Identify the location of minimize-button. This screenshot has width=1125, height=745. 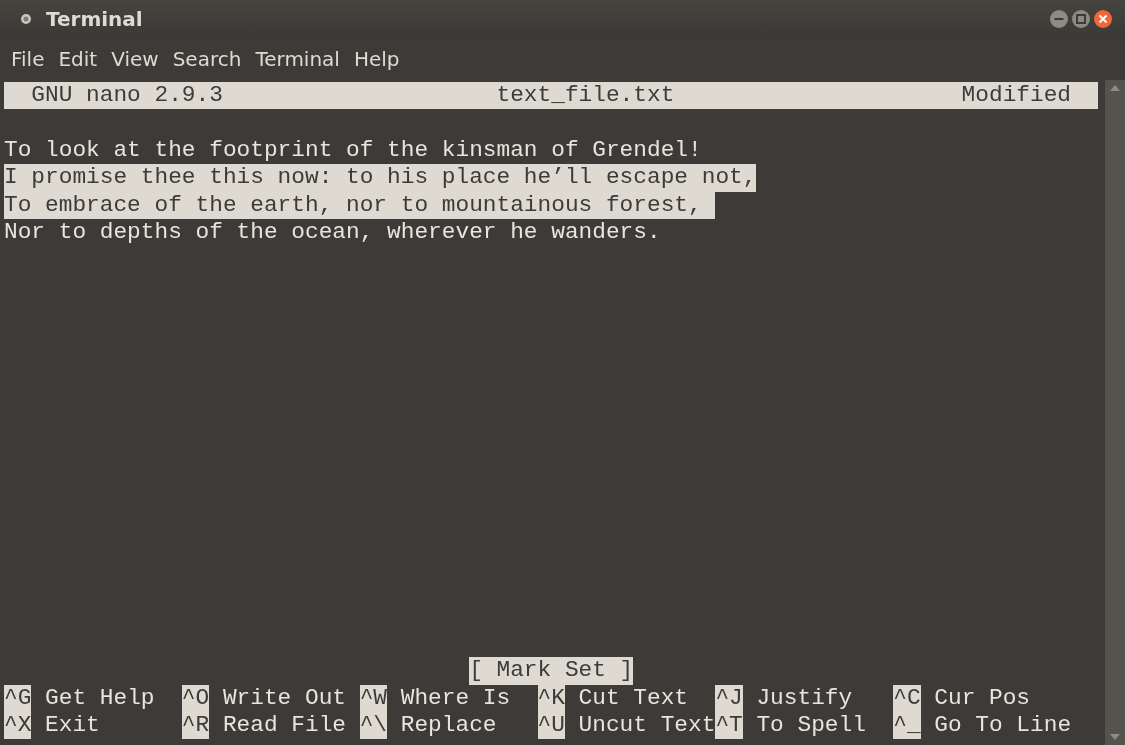
(1059, 19).